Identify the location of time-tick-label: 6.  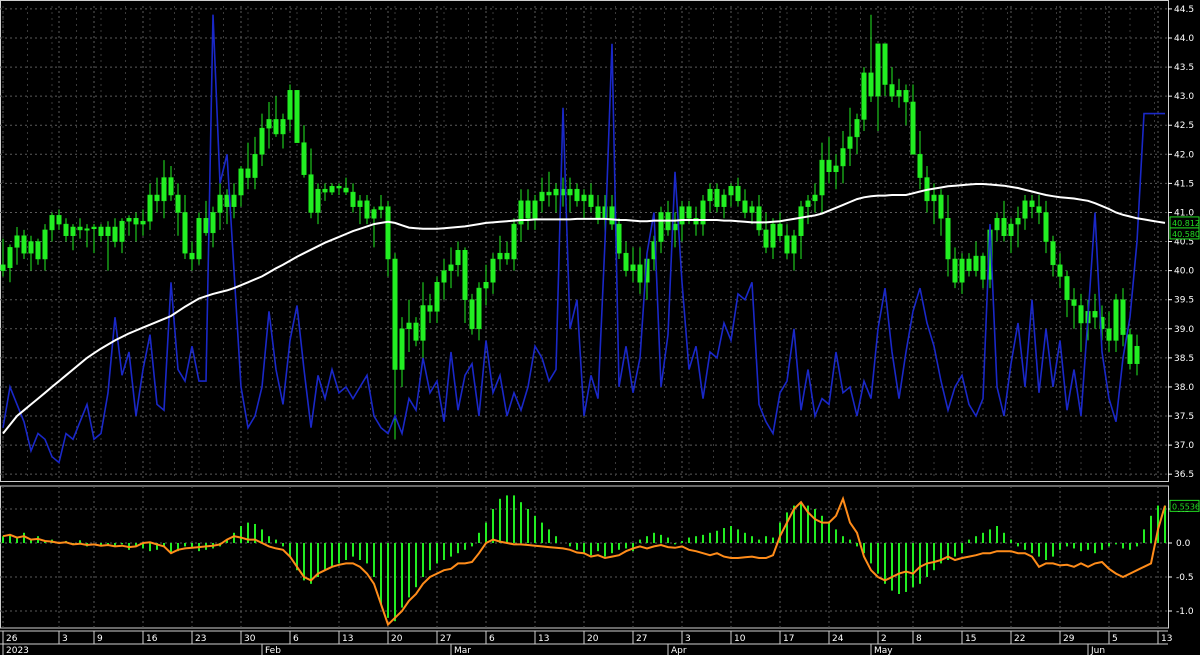
(492, 639).